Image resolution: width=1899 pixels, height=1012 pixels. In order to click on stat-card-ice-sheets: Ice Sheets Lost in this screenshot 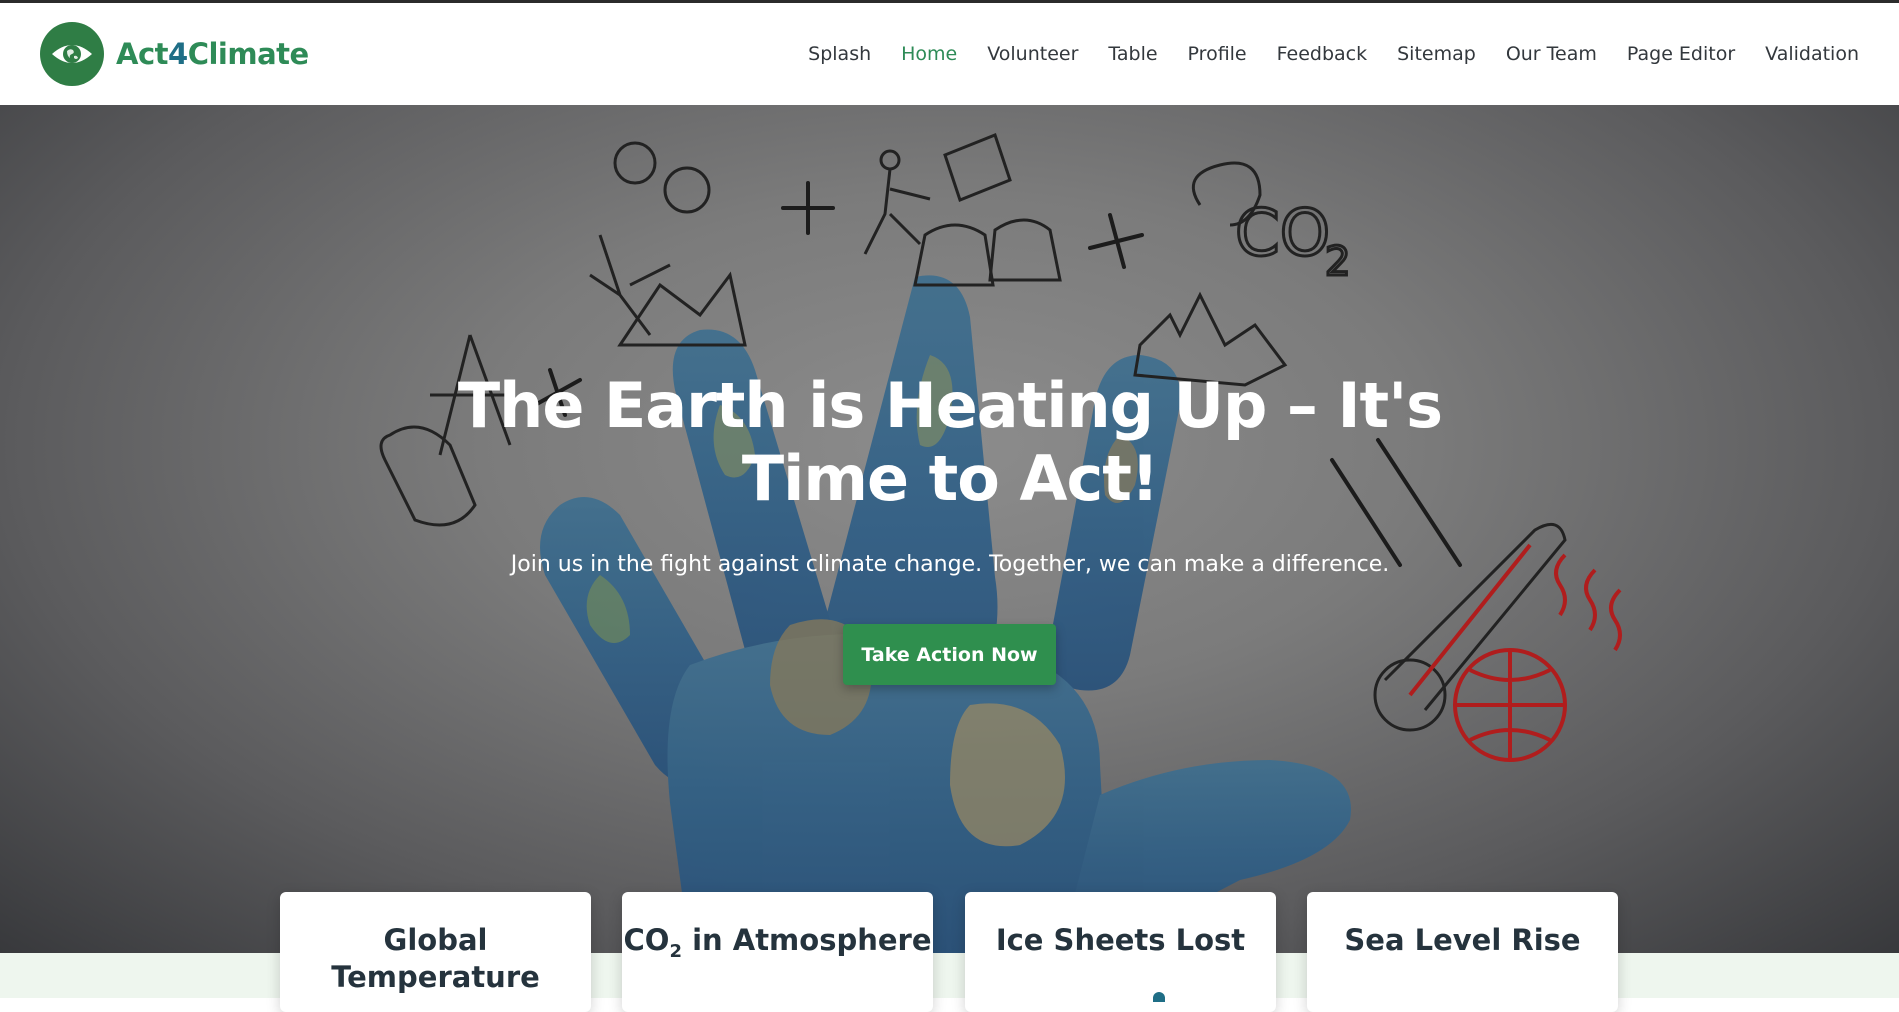, I will do `click(1120, 952)`.